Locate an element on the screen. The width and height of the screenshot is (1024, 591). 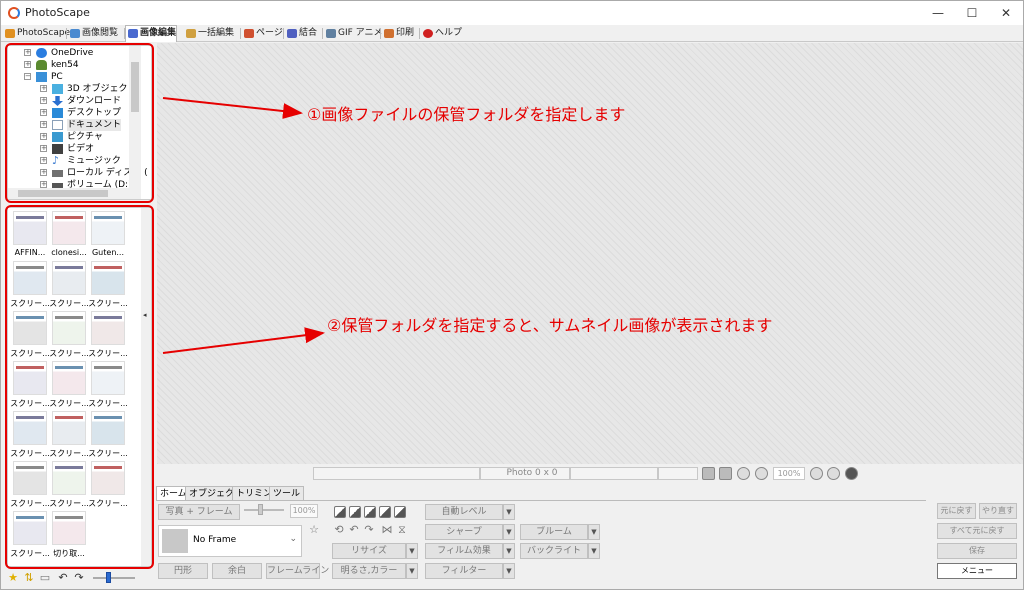
help-icon is located at coordinates (428, 33).